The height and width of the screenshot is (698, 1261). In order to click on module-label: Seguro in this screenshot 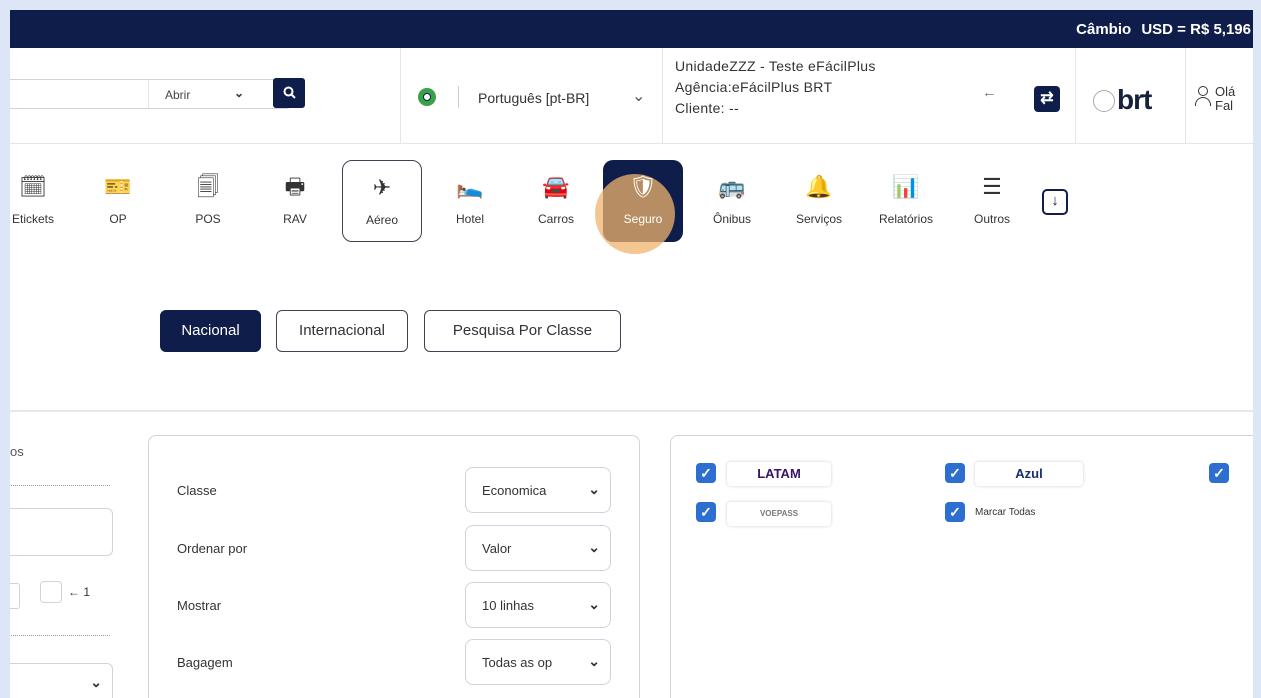, I will do `click(643, 219)`.